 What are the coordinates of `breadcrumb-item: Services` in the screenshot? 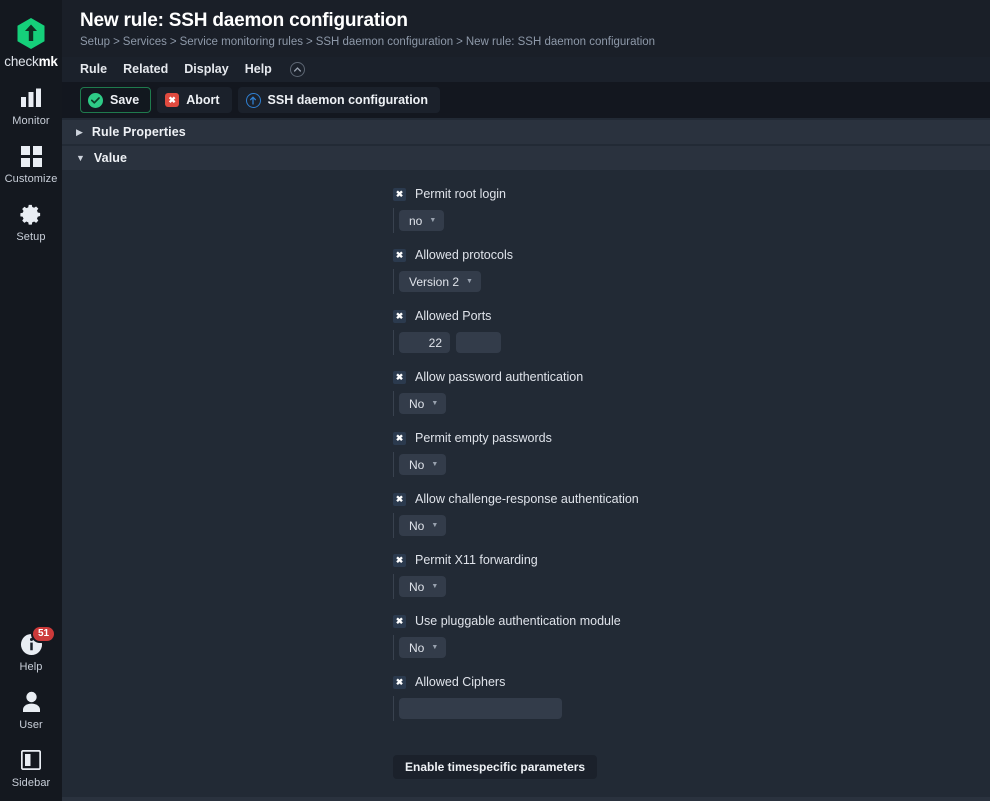 It's located at (145, 42).